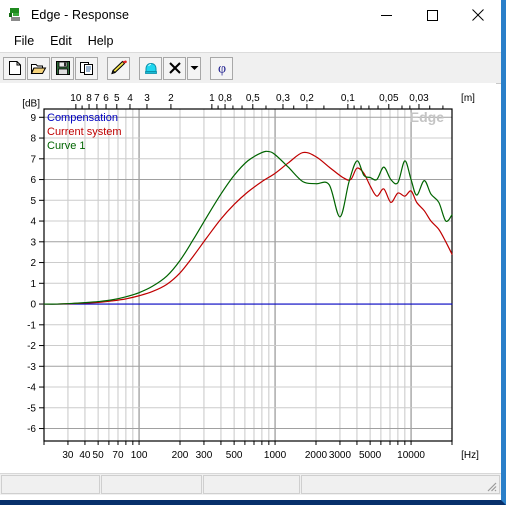 Image resolution: width=506 pixels, height=505 pixels. Describe the element at coordinates (419, 98) in the screenshot. I see `svg-text: 0,03` at that location.